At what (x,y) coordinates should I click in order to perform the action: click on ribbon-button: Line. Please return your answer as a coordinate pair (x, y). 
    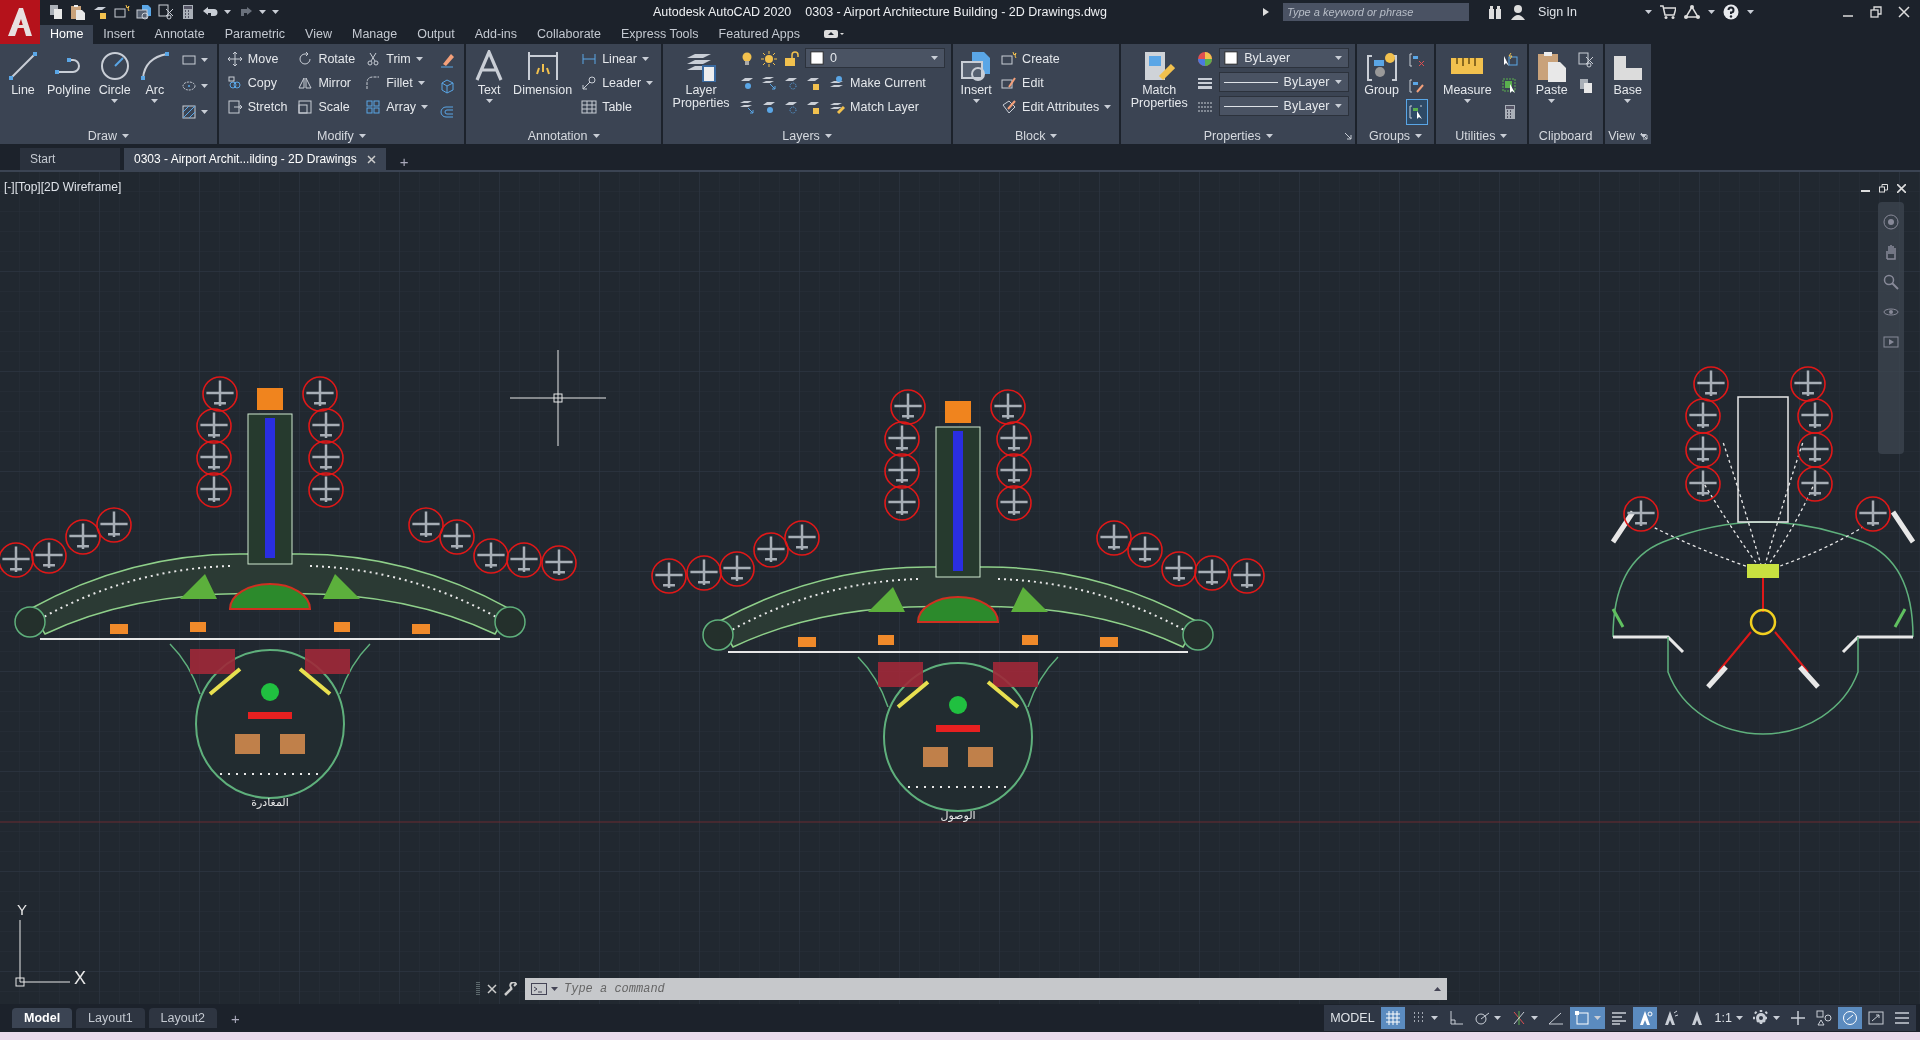
    Looking at the image, I should click on (23, 73).